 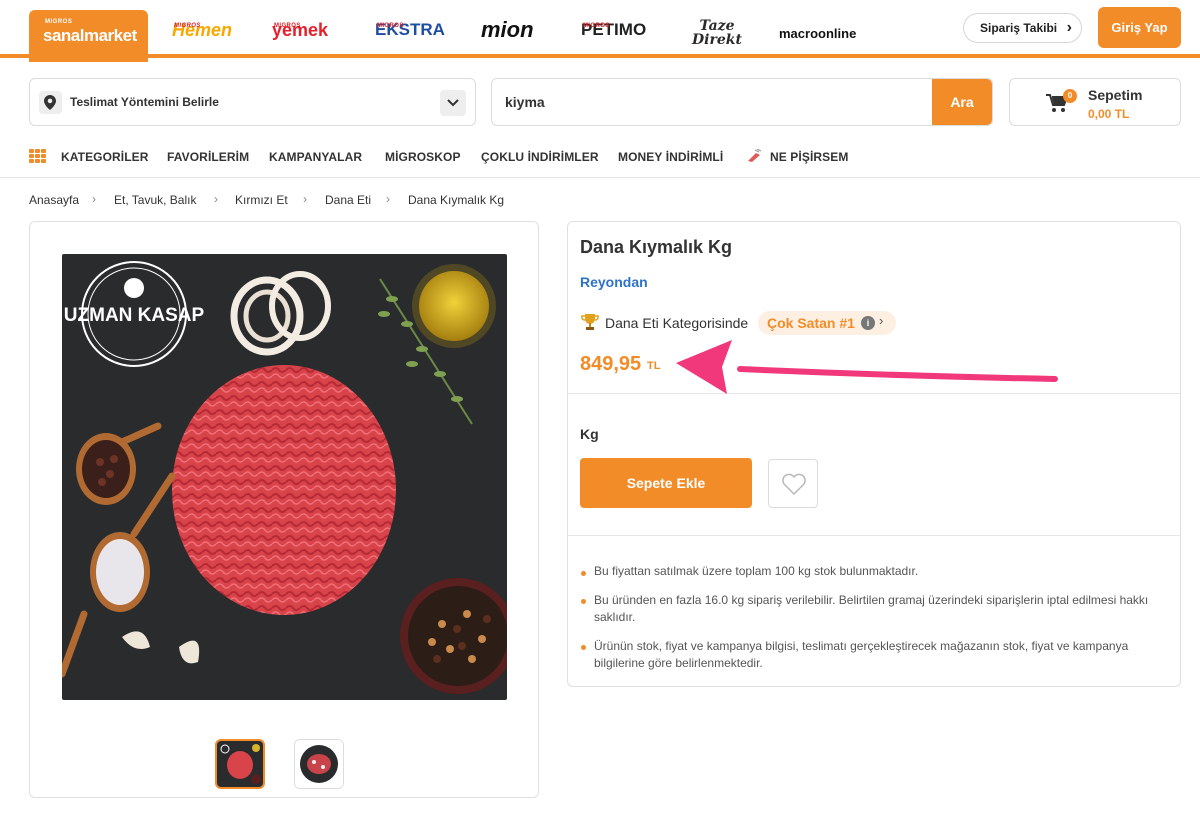 I want to click on chef-icon, so click(x=754, y=157).